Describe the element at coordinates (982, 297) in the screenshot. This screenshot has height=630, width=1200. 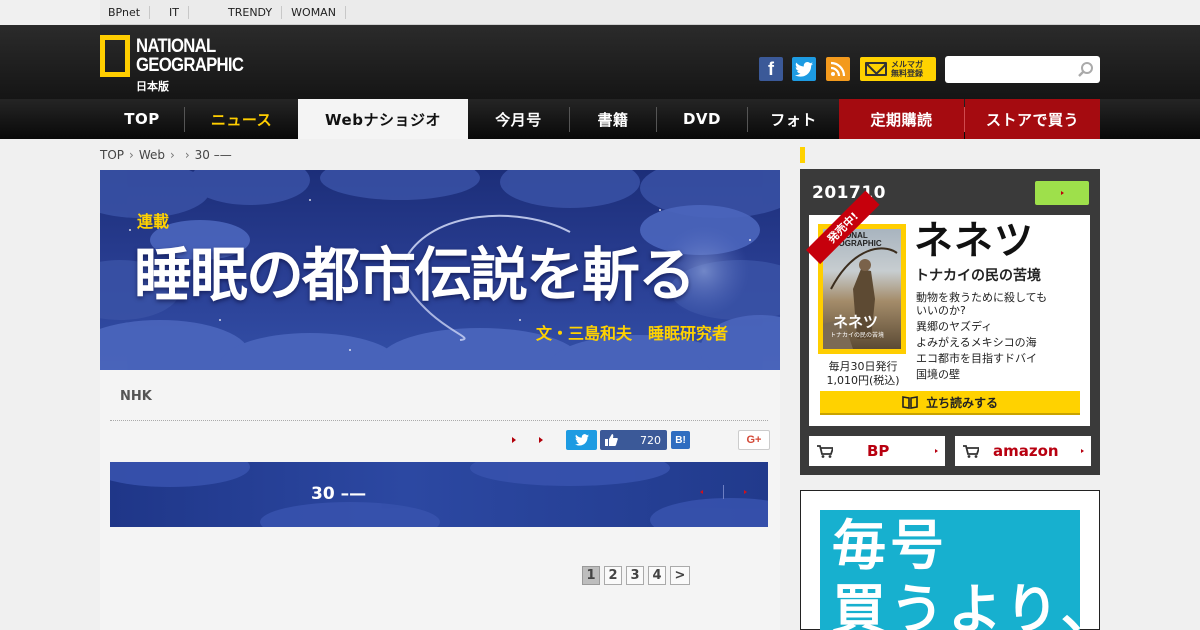
I see `magazine-feature: 動物を救うために殺しても` at that location.